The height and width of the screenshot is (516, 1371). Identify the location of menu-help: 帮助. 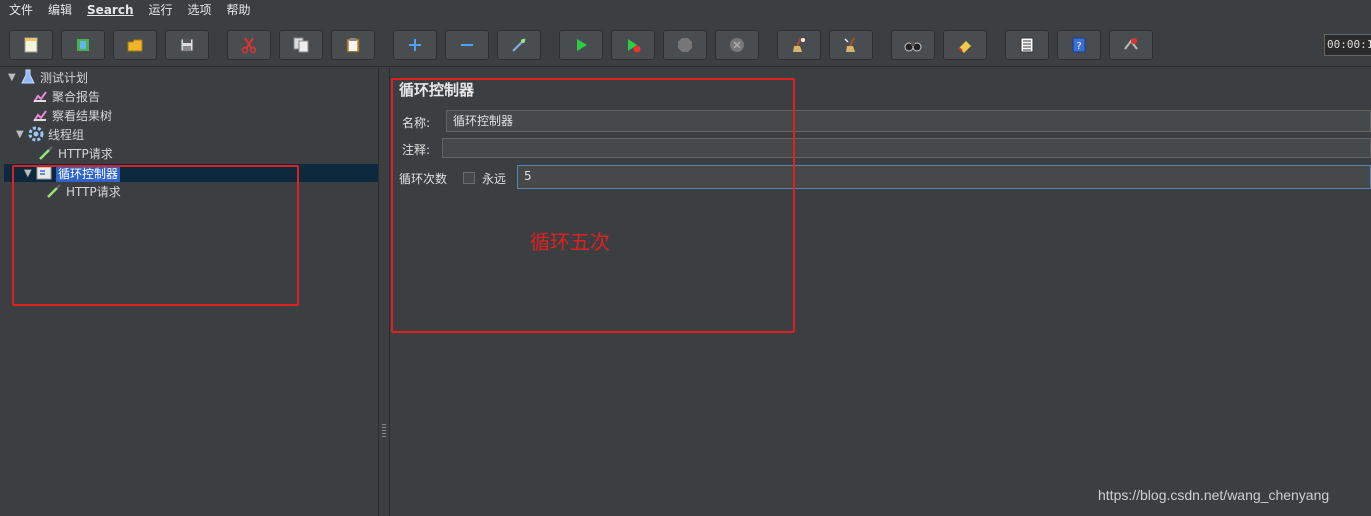
(237, 10).